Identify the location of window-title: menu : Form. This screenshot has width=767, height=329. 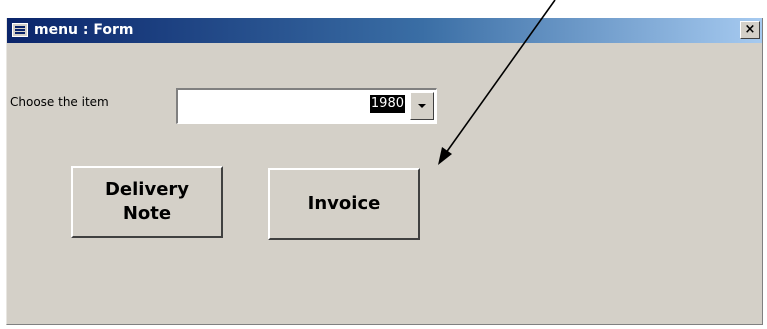
(84, 30).